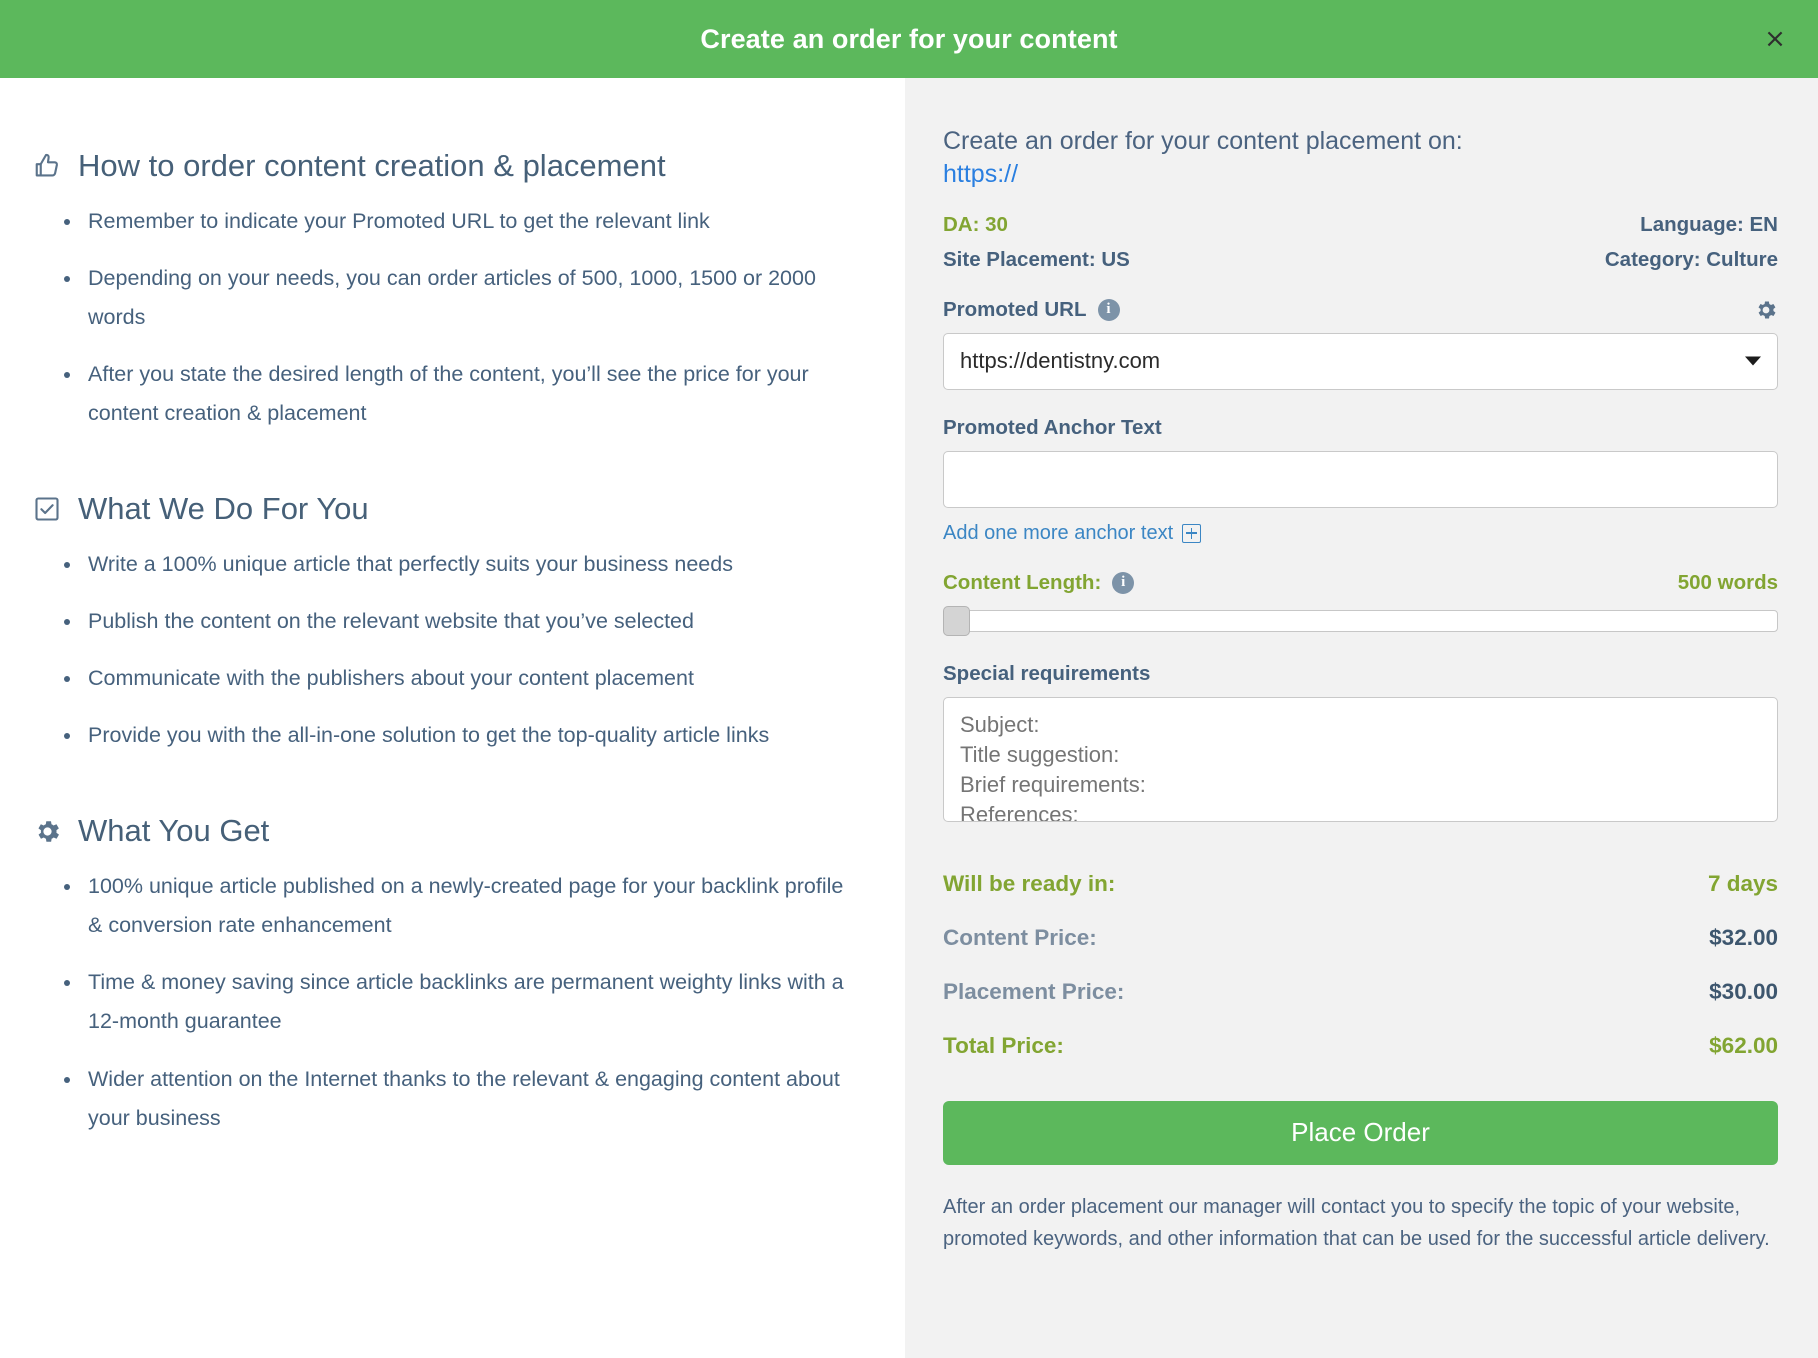  What do you see at coordinates (441, 831) in the screenshot?
I see `section-header: What You Get` at bounding box center [441, 831].